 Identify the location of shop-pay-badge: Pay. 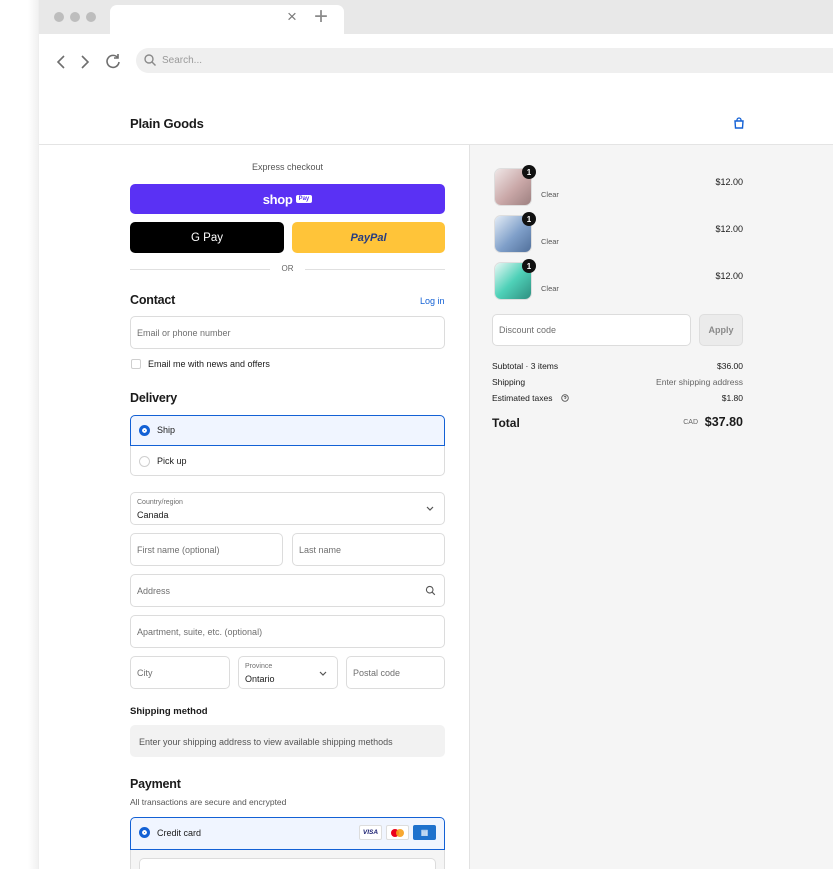
(304, 199).